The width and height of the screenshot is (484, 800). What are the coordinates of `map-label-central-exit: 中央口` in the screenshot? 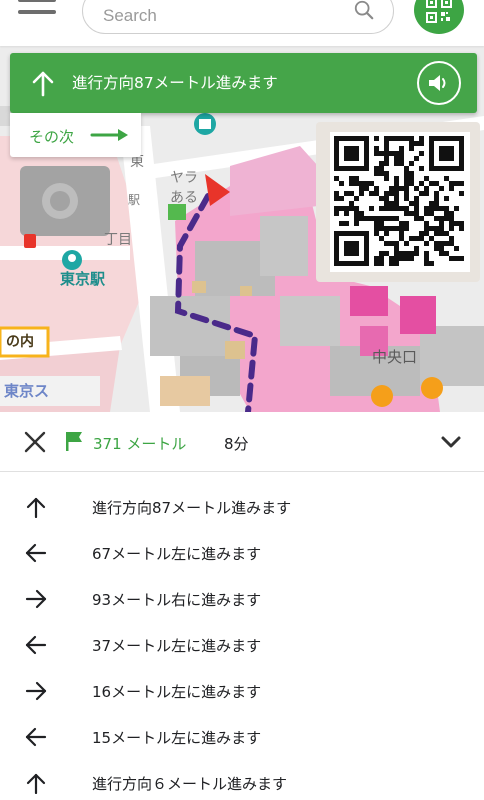 It's located at (394, 357).